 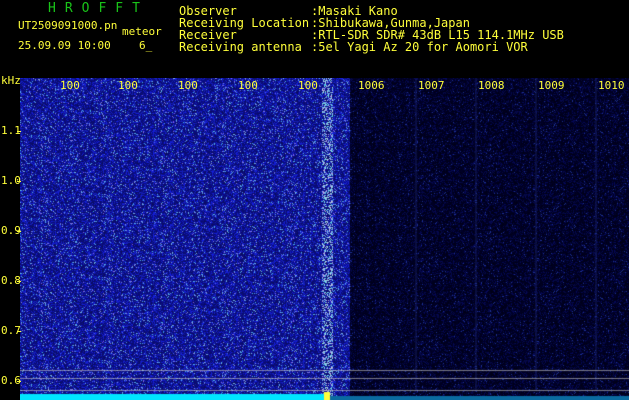 What do you see at coordinates (371, 85) in the screenshot?
I see `x-tick-label: 1006` at bounding box center [371, 85].